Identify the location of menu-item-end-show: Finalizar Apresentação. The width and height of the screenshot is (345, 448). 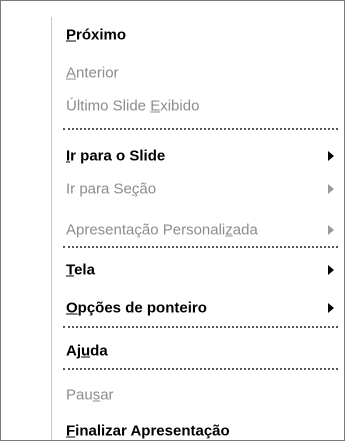
(172, 431).